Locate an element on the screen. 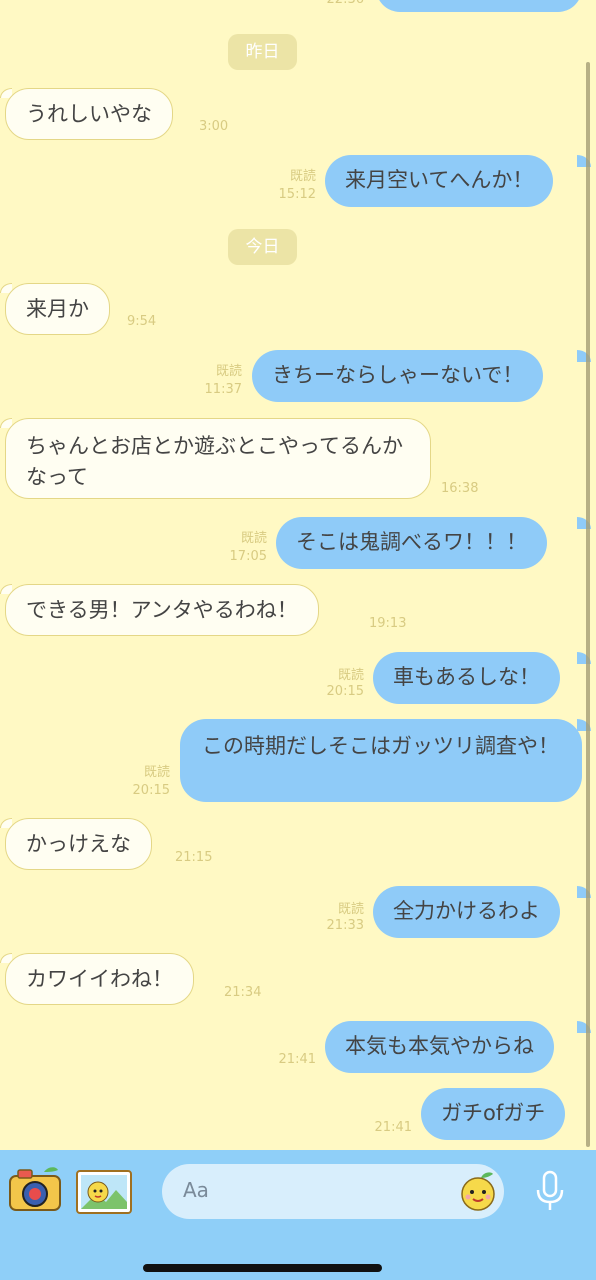  message-time: 21:34 is located at coordinates (243, 992).